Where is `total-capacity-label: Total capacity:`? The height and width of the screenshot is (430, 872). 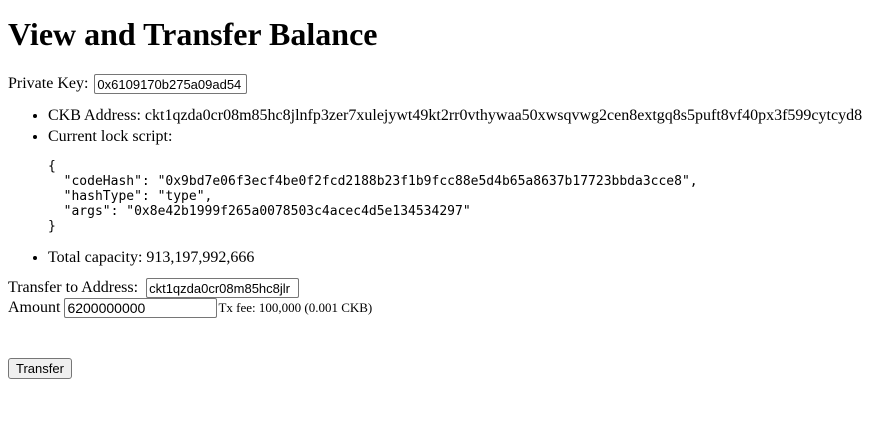 total-capacity-label: Total capacity: is located at coordinates (95, 257).